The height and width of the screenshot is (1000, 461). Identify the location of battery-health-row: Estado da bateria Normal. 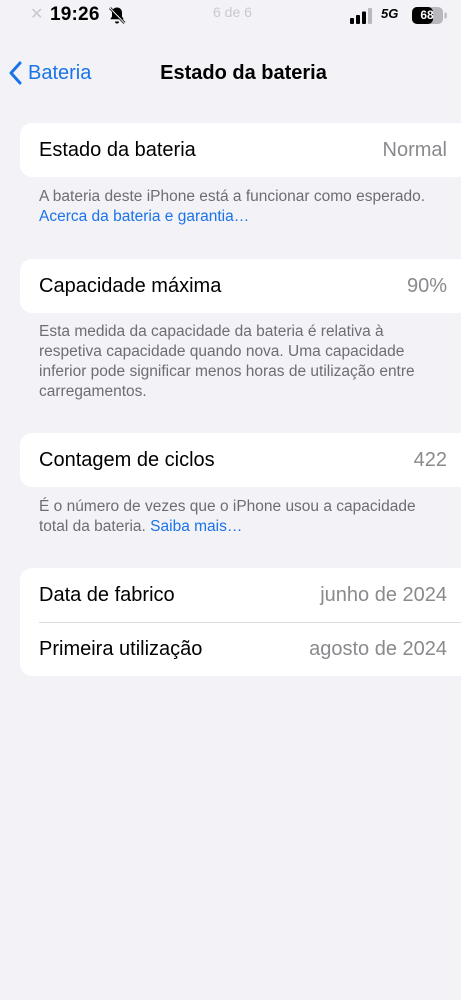
(240, 150).